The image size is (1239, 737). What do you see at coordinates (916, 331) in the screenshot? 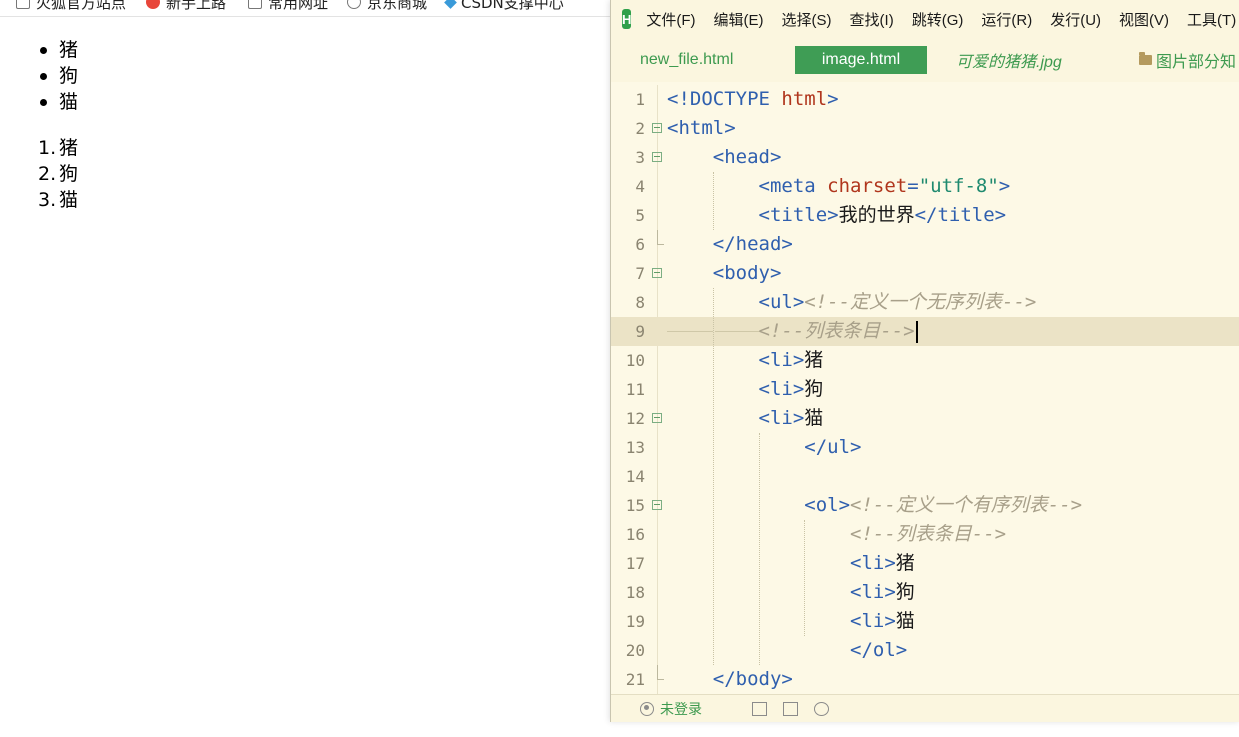
I see `text-cursor` at bounding box center [916, 331].